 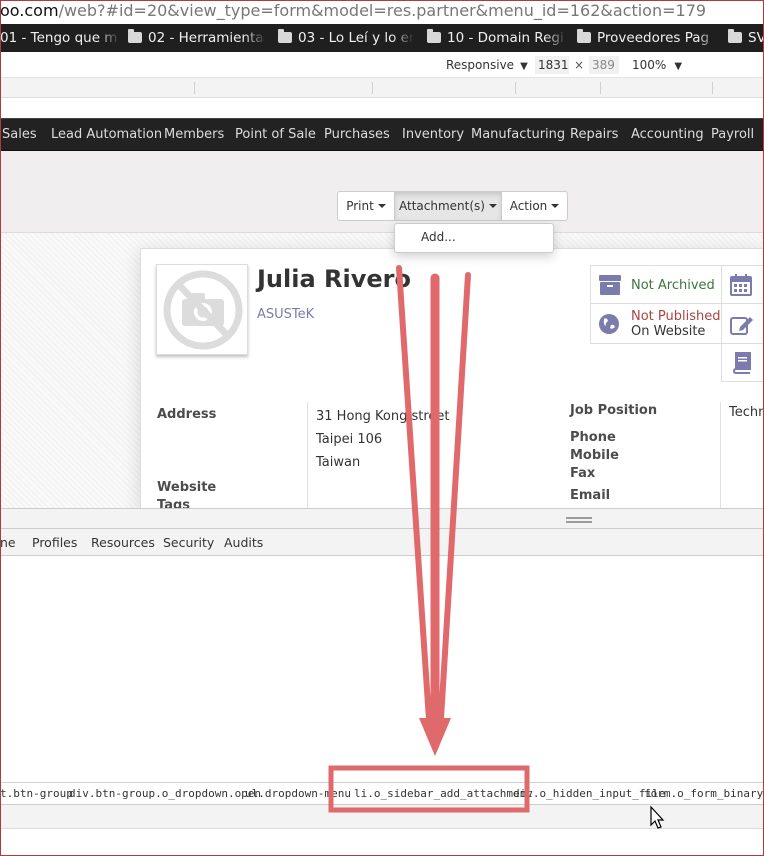 I want to click on annotation-arrowhead, so click(x=435, y=737).